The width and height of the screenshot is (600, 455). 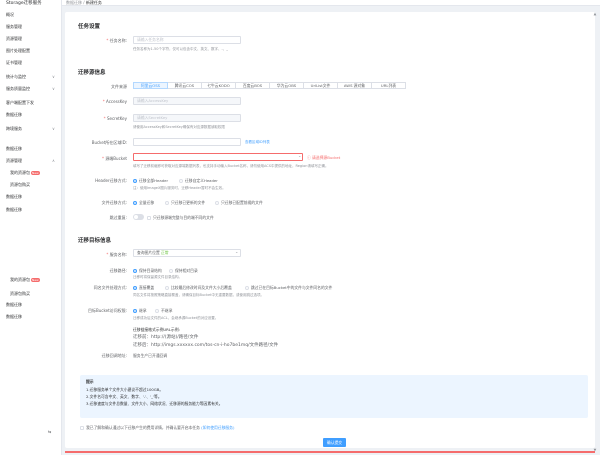 What do you see at coordinates (253, 85) in the screenshot?
I see `vendor-tab: 百度云BOS` at bounding box center [253, 85].